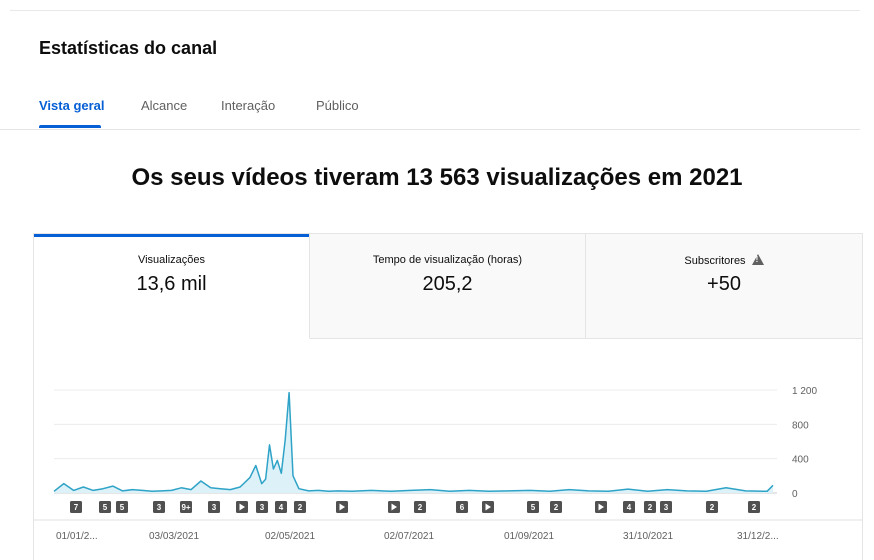 The image size is (874, 560). Describe the element at coordinates (337, 105) in the screenshot. I see `tab-publico: Público` at that location.